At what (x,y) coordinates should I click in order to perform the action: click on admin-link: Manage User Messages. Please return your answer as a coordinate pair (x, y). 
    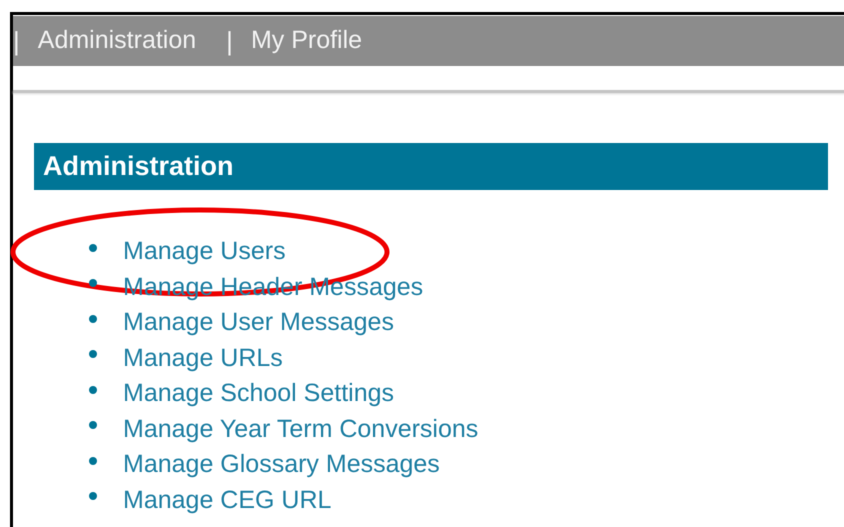
    Looking at the image, I should click on (258, 323).